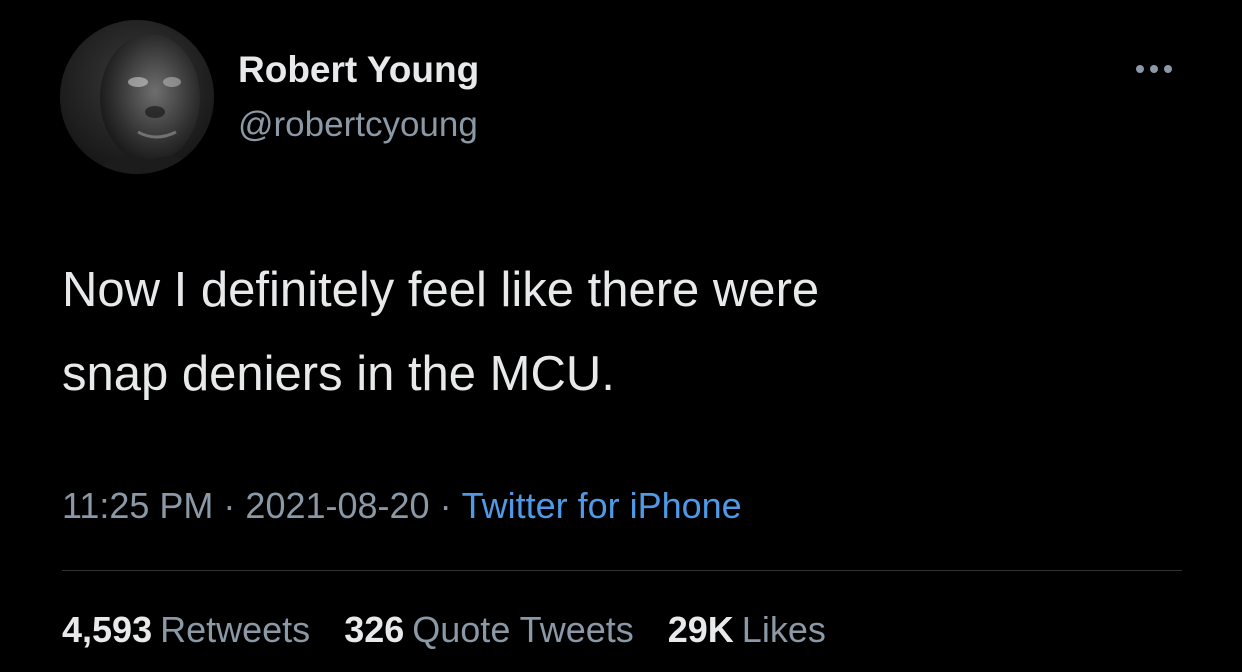  What do you see at coordinates (358, 70) in the screenshot?
I see `display-name: Robert Young` at bounding box center [358, 70].